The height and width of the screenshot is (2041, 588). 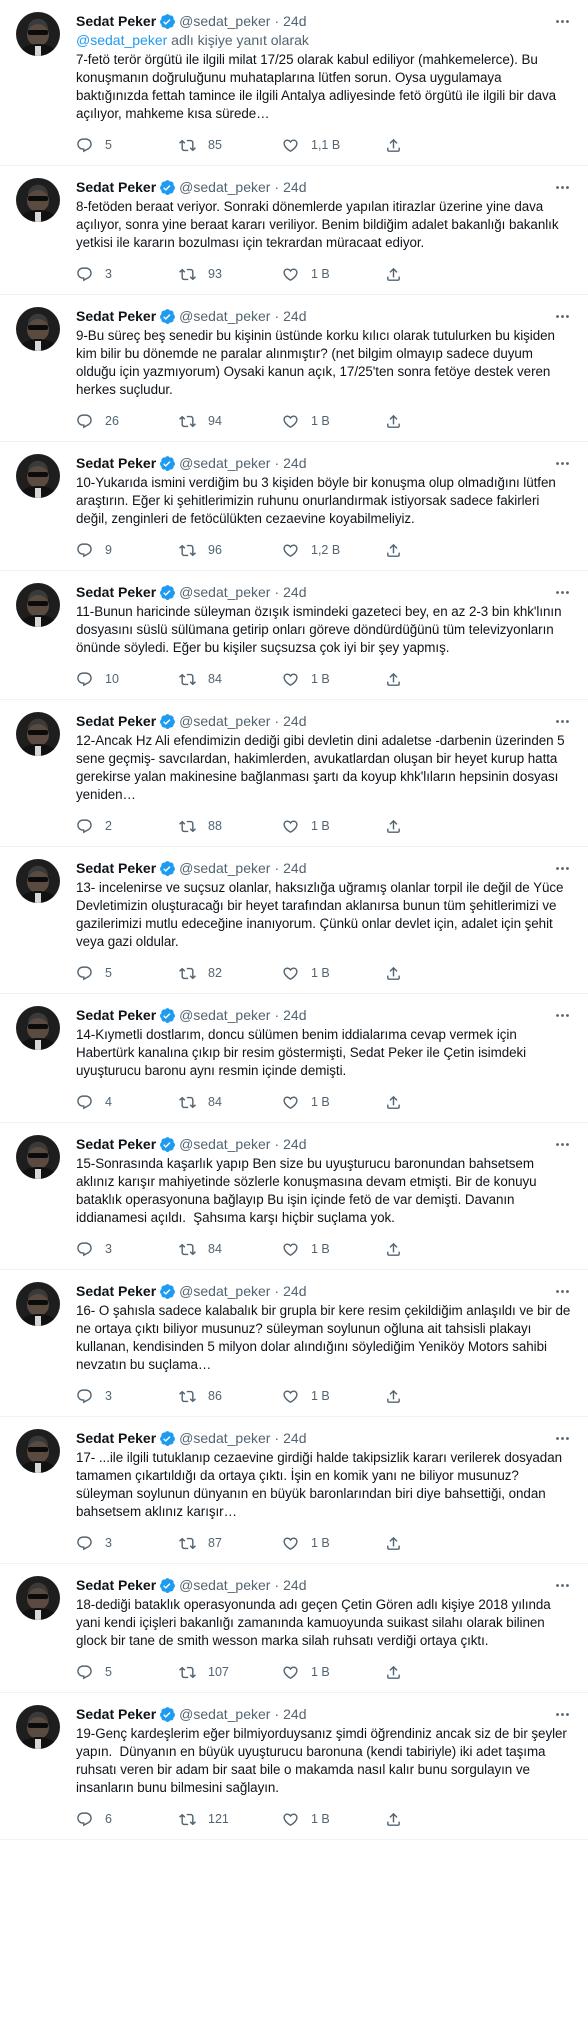 What do you see at coordinates (127, 550) in the screenshot?
I see `reply-button: 9` at bounding box center [127, 550].